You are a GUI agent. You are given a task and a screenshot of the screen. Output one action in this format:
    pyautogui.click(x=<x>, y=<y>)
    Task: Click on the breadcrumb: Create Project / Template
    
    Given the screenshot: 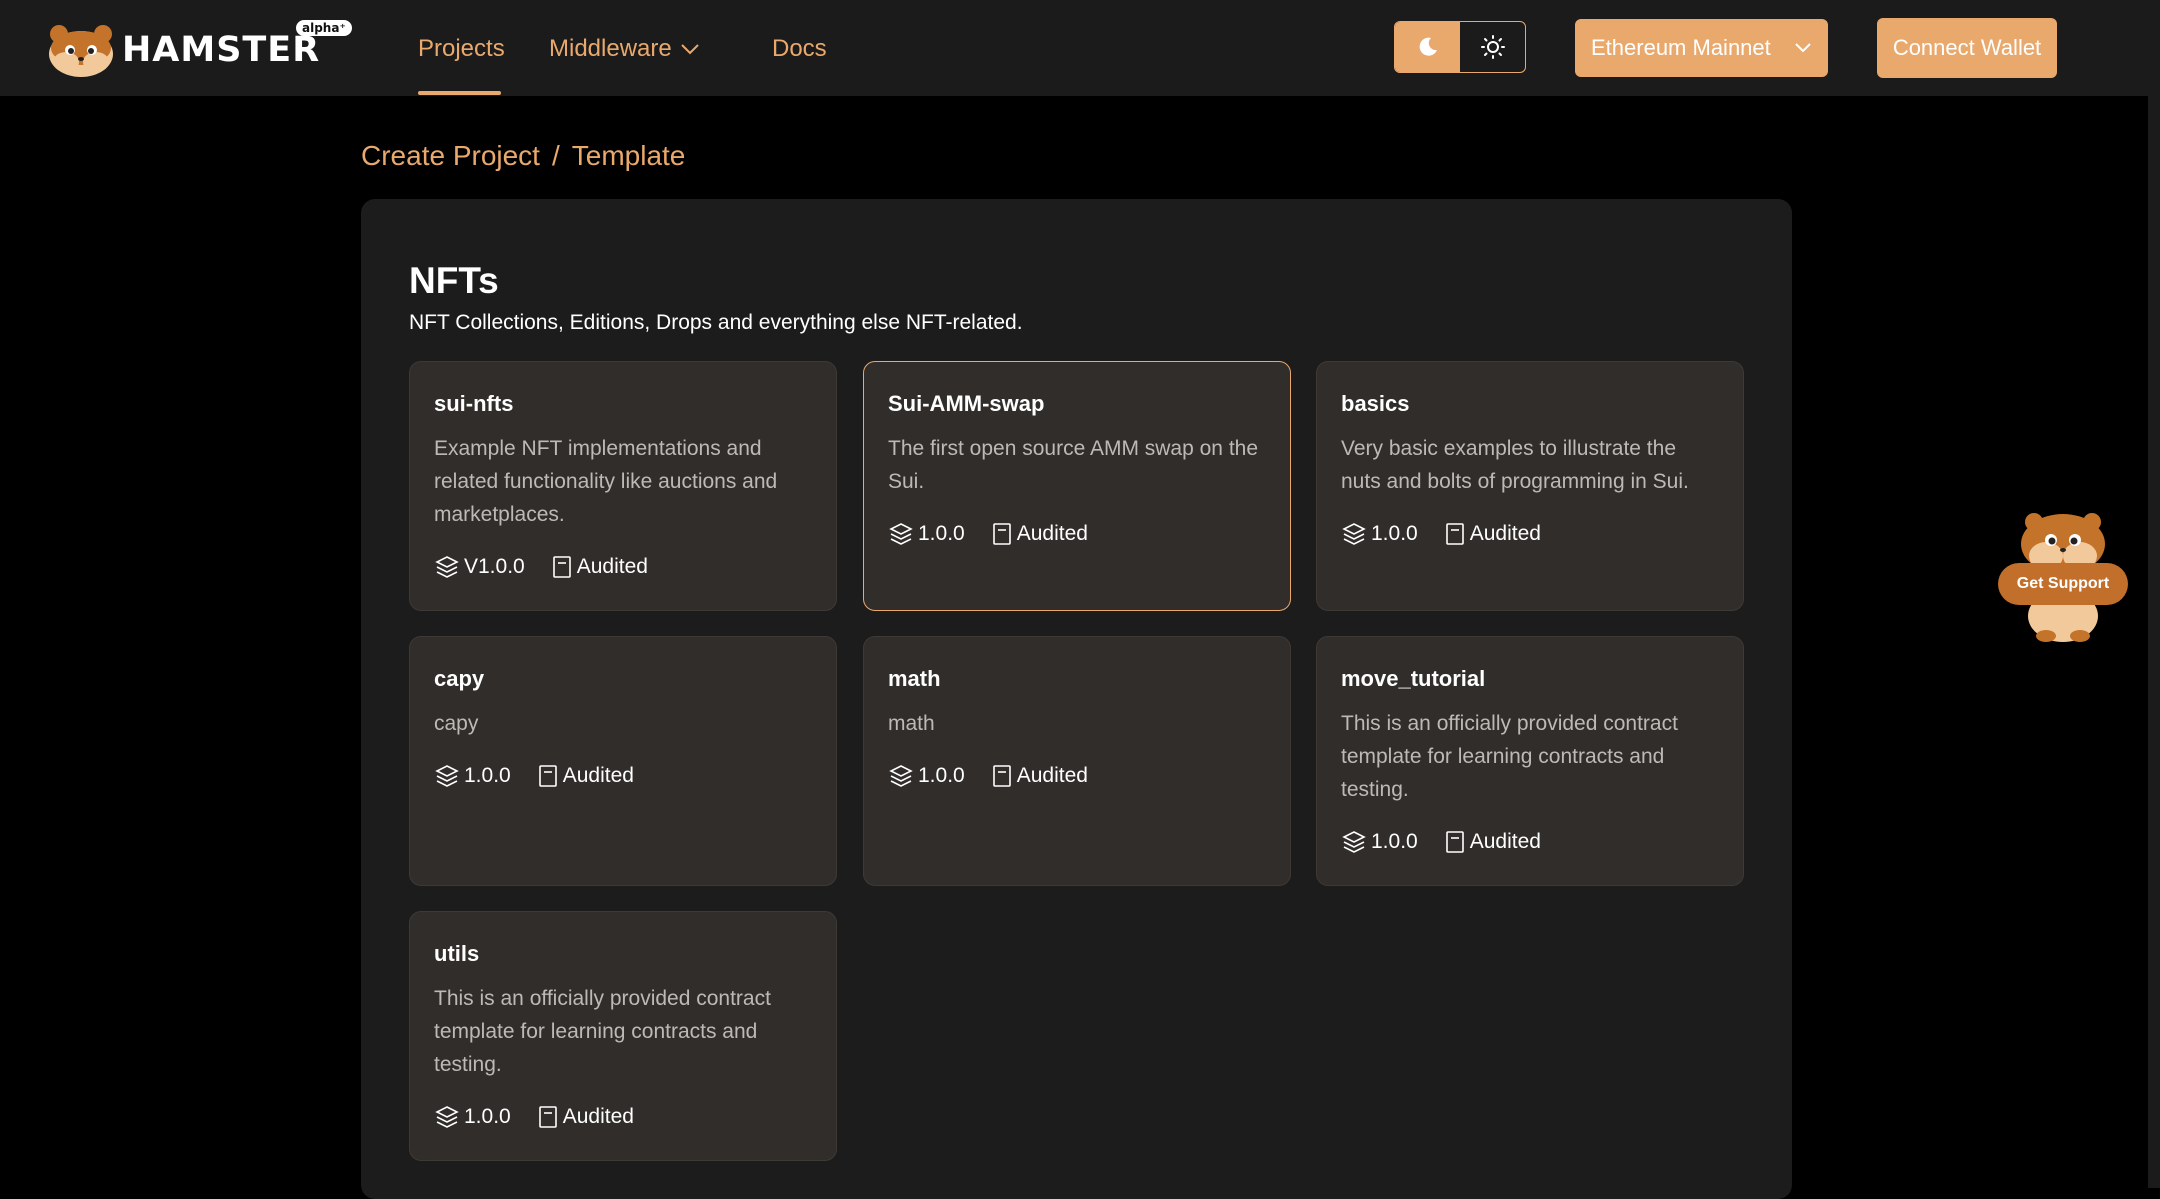 What is the action you would take?
    pyautogui.click(x=523, y=156)
    